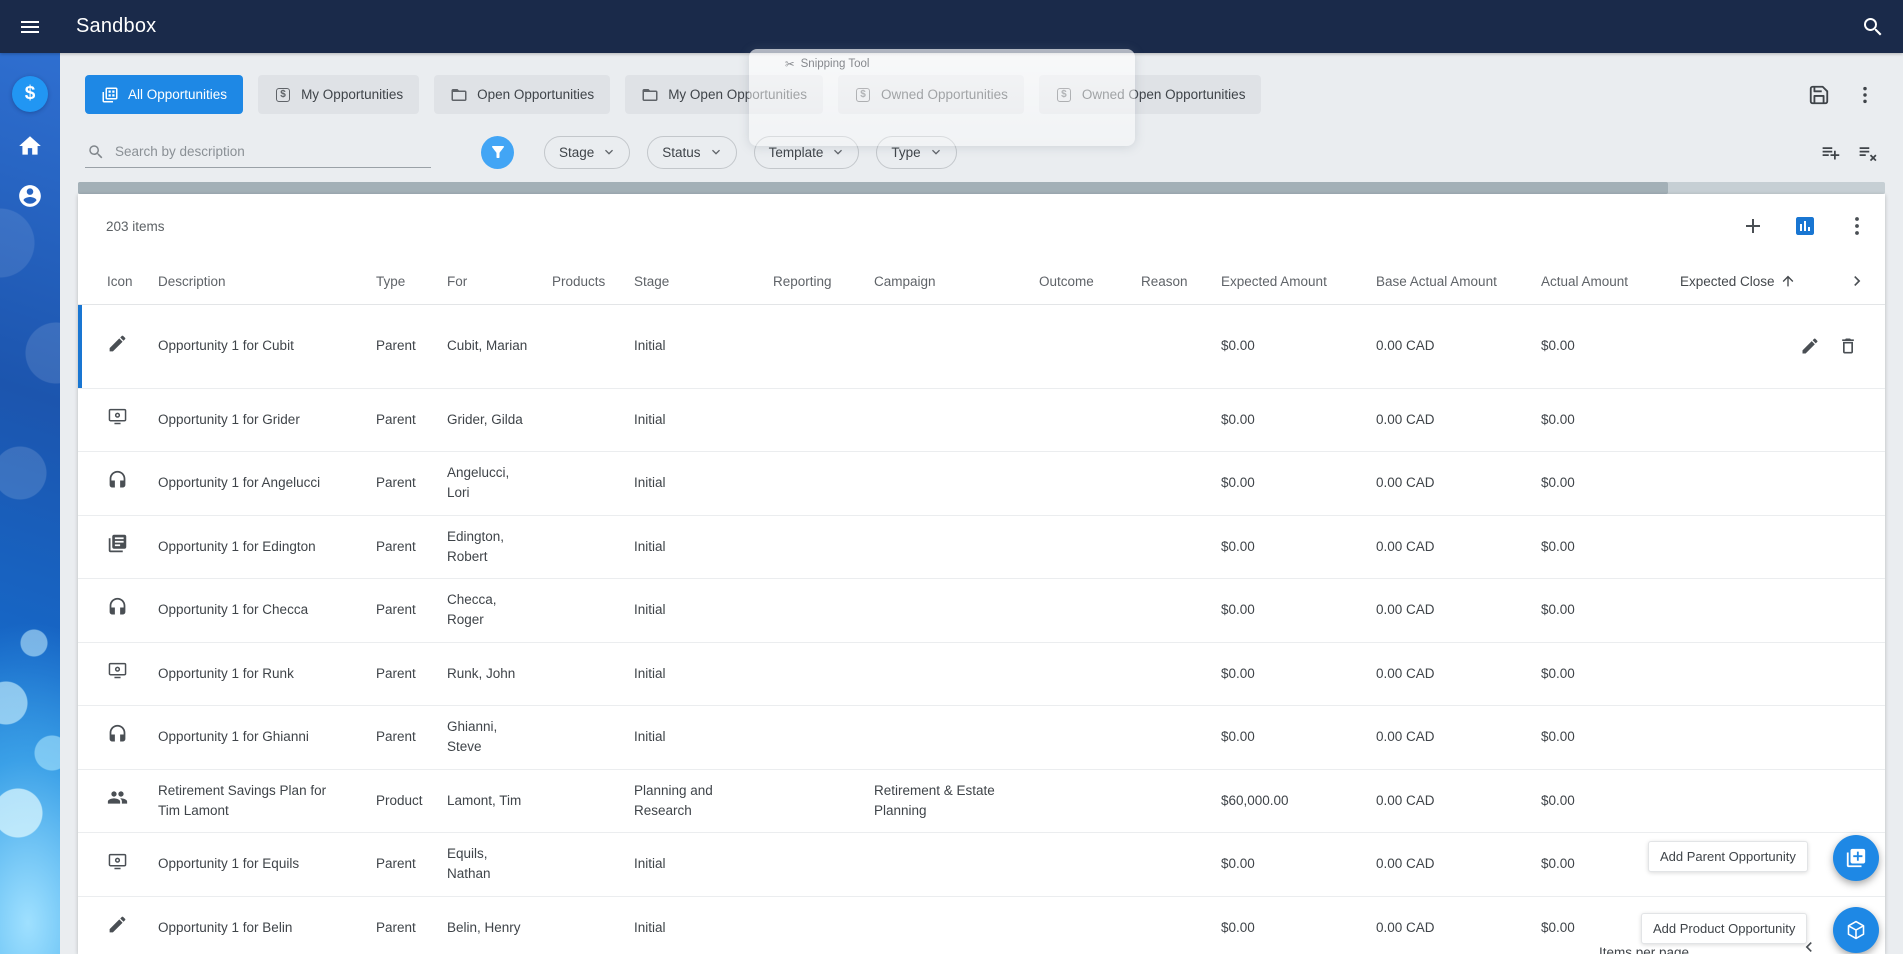 This screenshot has height=954, width=1903. I want to click on col-actual-amount: Actual Amount, so click(1610, 281).